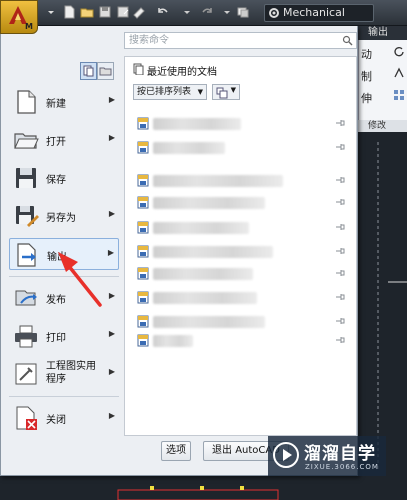 The width and height of the screenshot is (407, 500). Describe the element at coordinates (56, 180) in the screenshot. I see `menu-item-label: 保存` at that location.